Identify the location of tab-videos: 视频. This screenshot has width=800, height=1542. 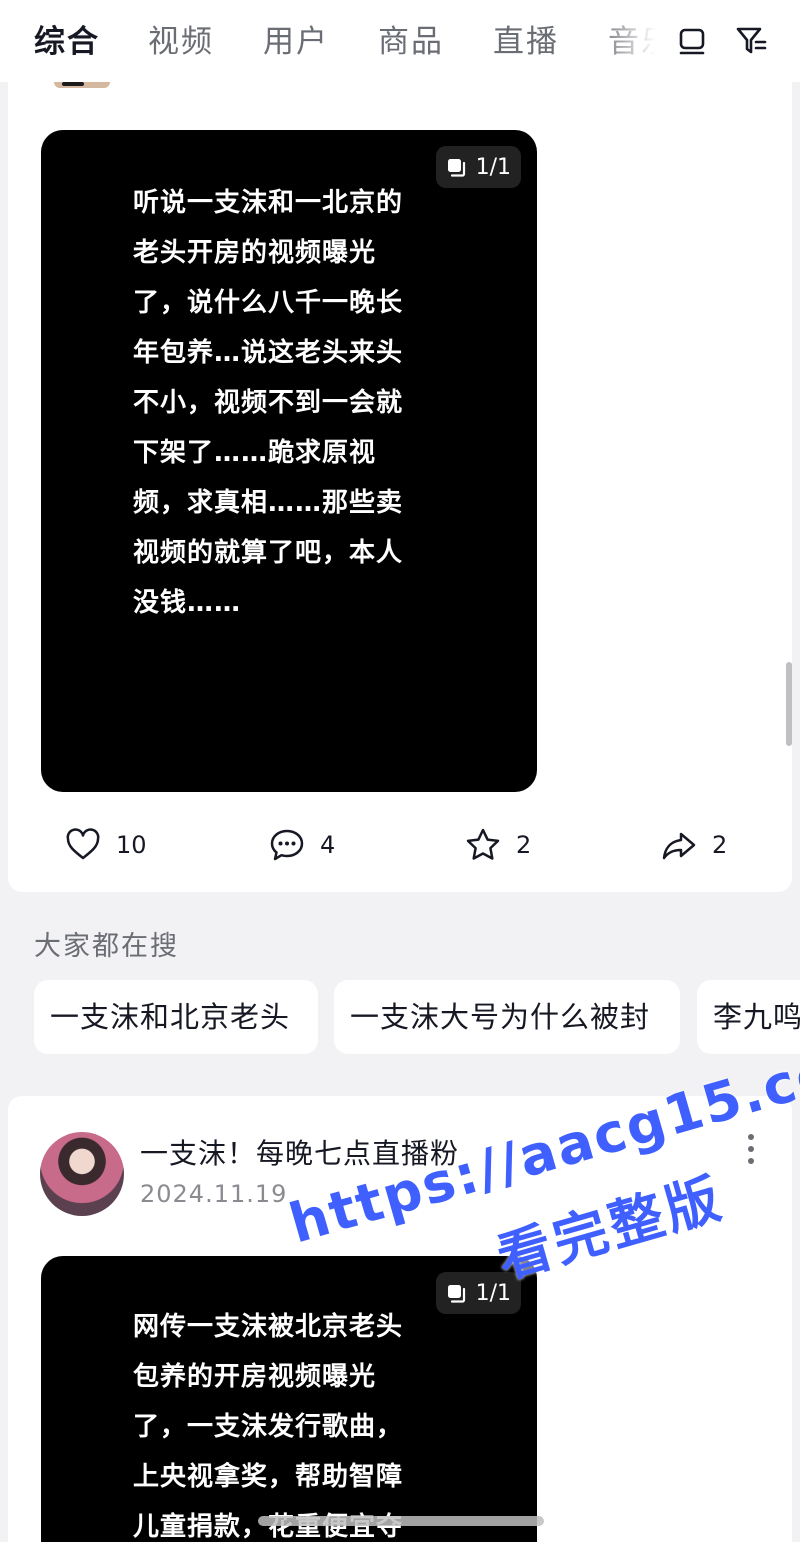
(181, 42).